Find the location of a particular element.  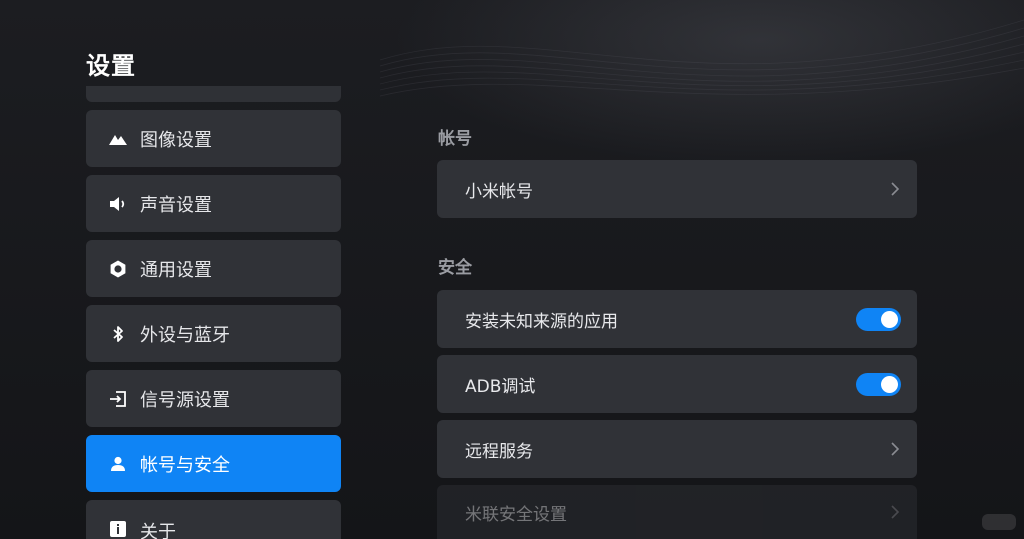

page-title: 设置 is located at coordinates (111, 66).